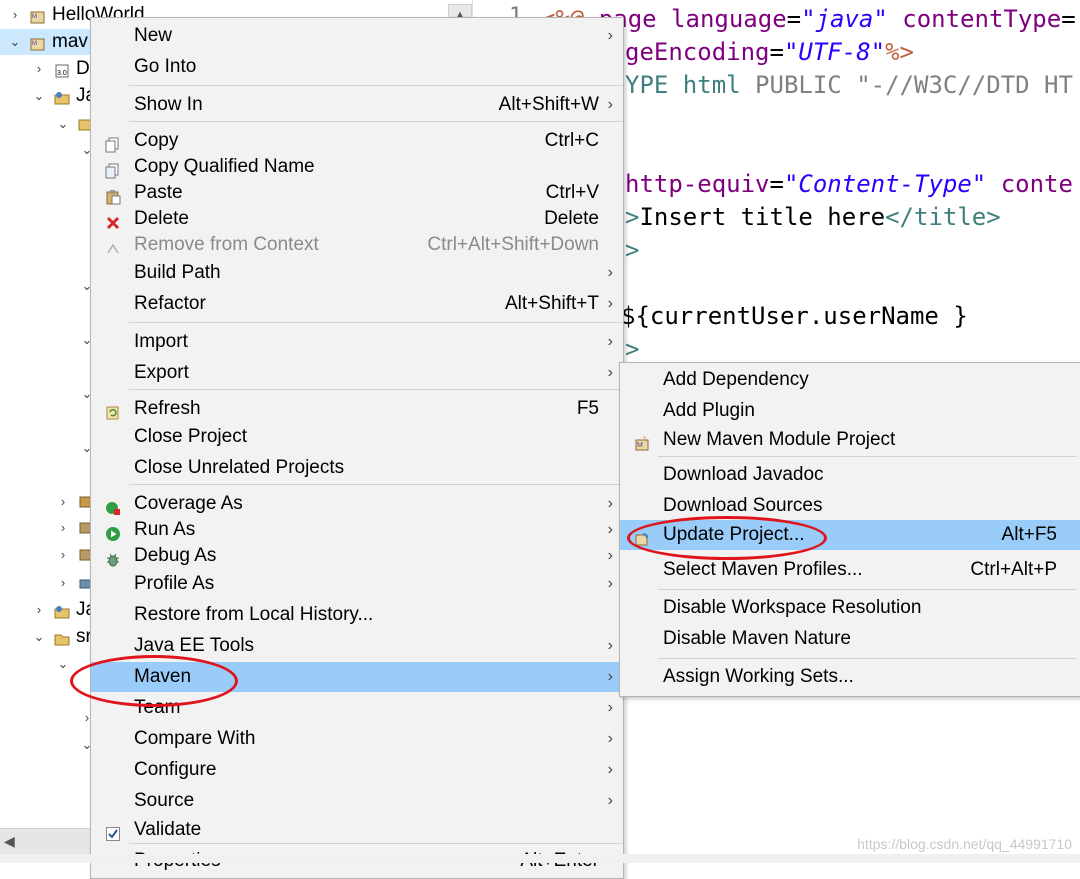 The image size is (1080, 879). Describe the element at coordinates (165, 66) in the screenshot. I see `menu-item-label: Go Into` at that location.